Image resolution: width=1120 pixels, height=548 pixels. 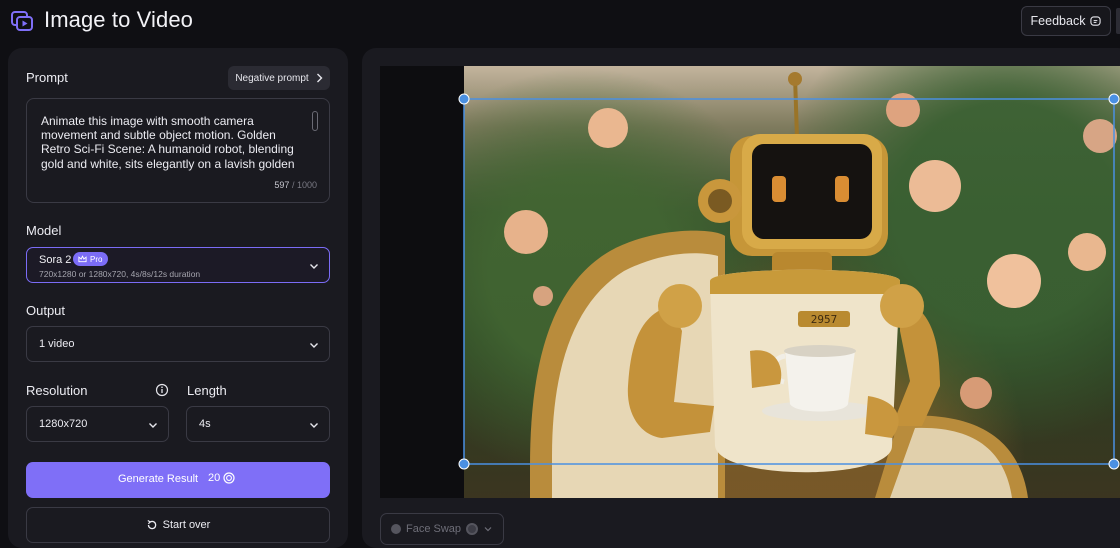 I want to click on credit-coin-icon, so click(x=229, y=478).